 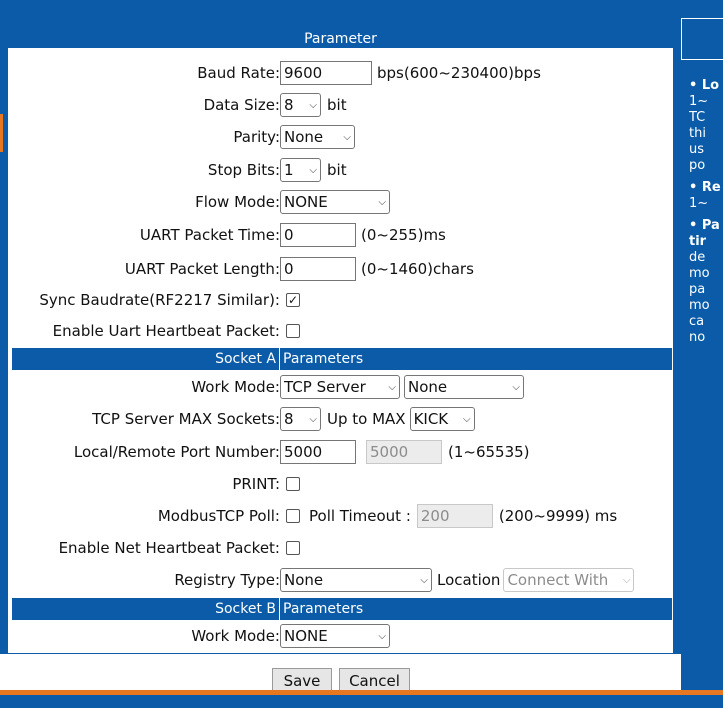 I want to click on location-select: Connect With ⌵, so click(x=569, y=580).